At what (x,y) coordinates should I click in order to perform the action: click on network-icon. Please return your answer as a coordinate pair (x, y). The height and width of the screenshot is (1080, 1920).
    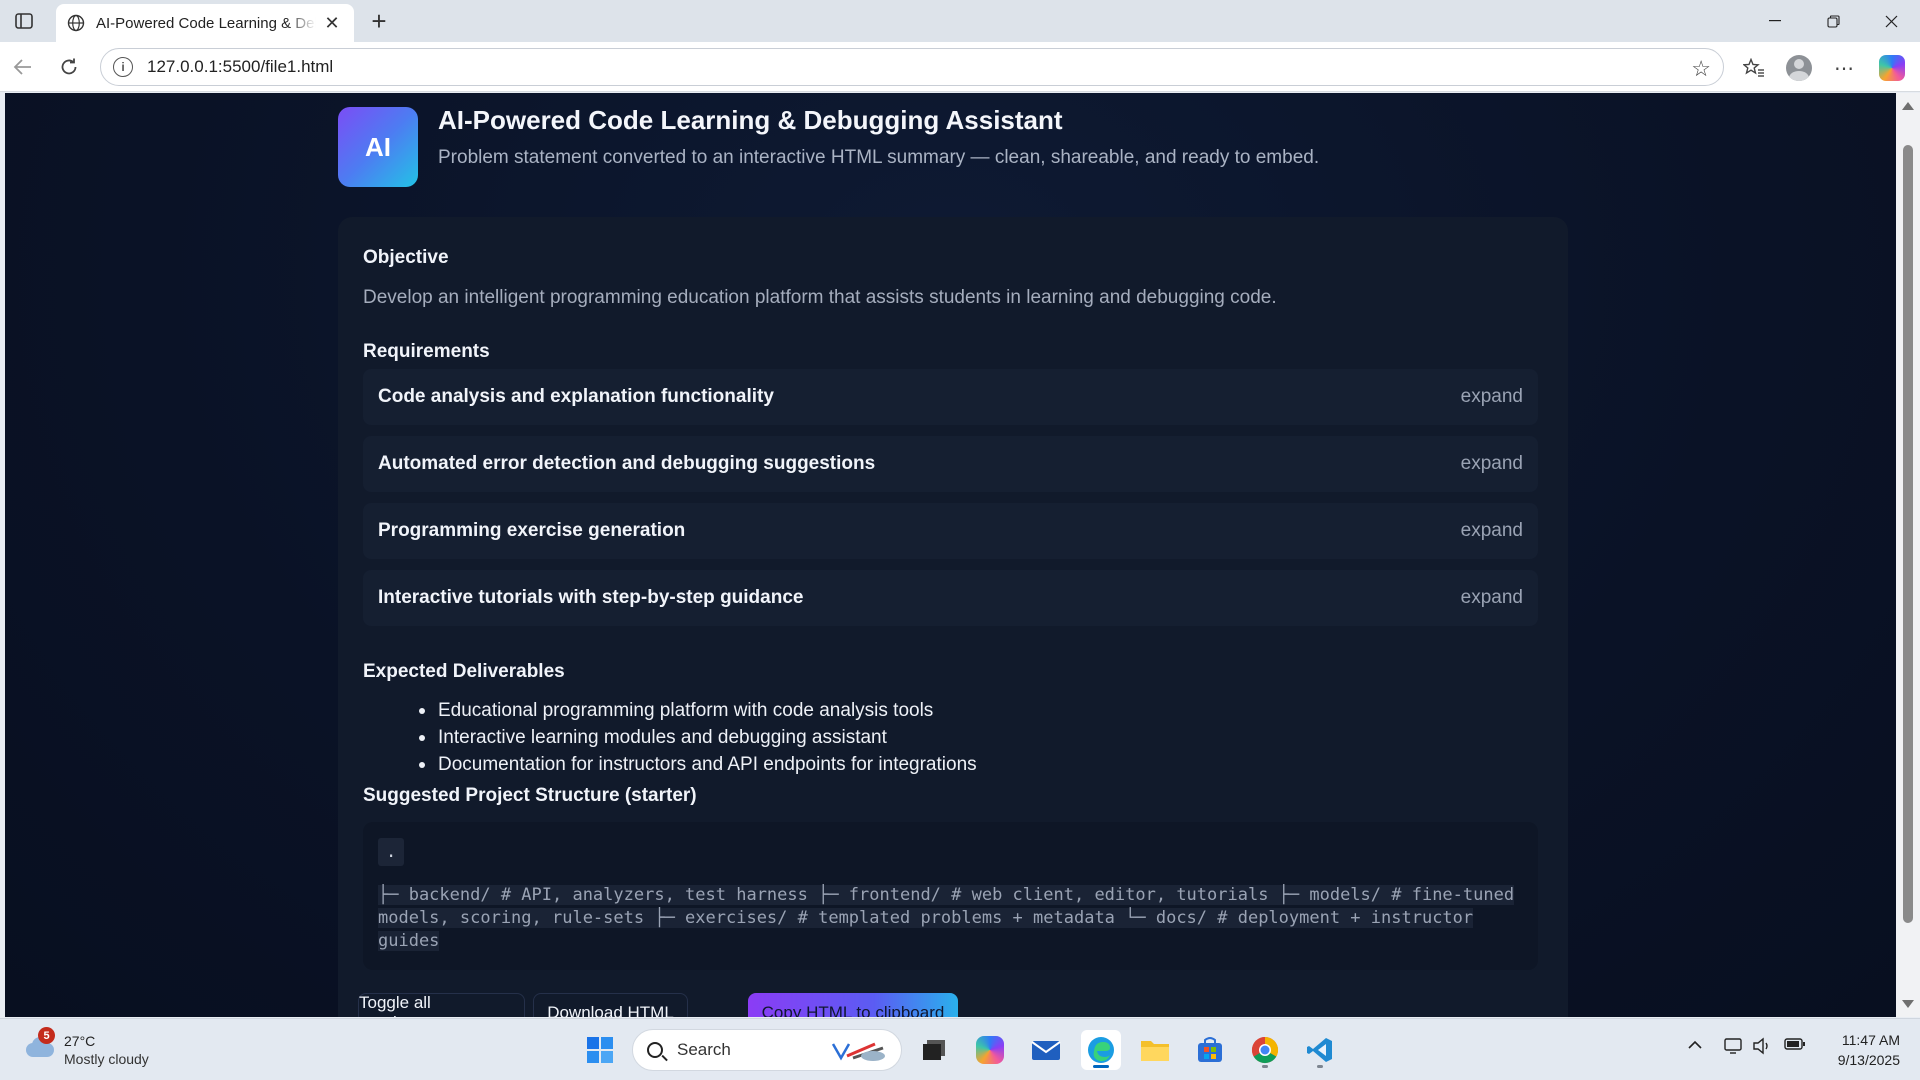
    Looking at the image, I should click on (1734, 1048).